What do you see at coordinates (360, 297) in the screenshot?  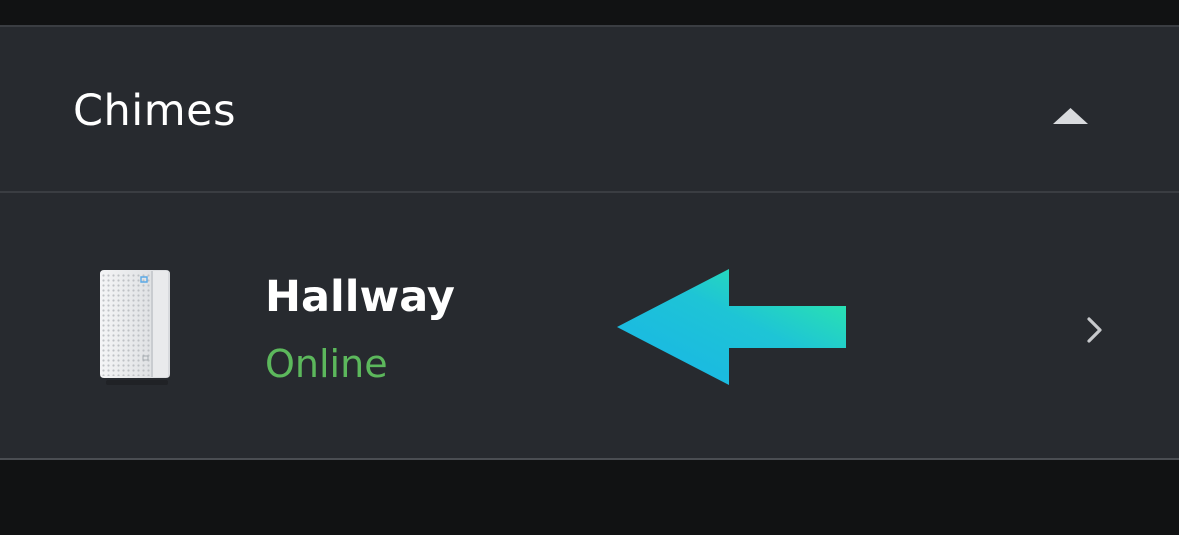 I see `device-name: Hallway` at bounding box center [360, 297].